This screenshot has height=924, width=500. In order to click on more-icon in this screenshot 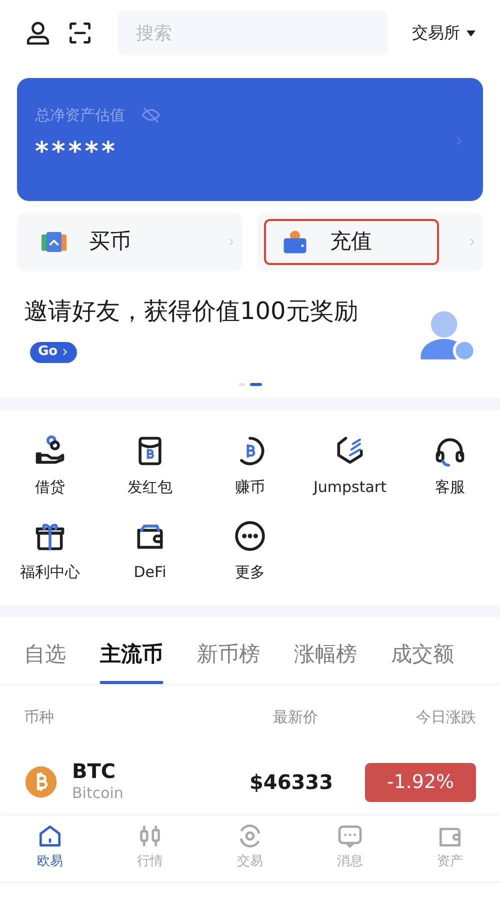, I will do `click(250, 535)`.